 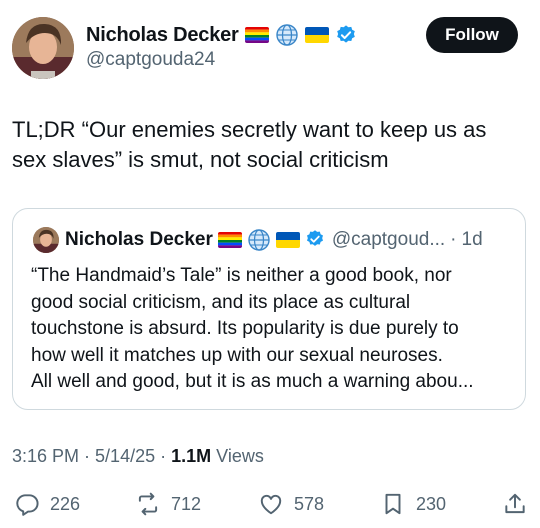 What do you see at coordinates (150, 60) in the screenshot?
I see `author-handle: @captgouda24` at bounding box center [150, 60].